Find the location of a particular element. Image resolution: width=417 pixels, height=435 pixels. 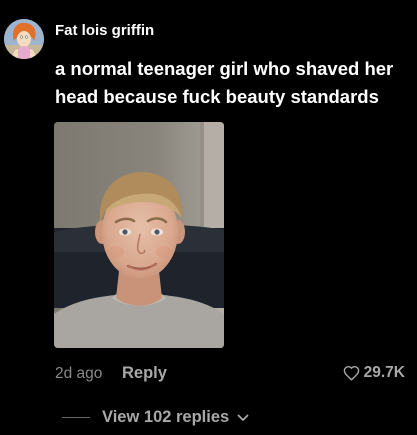

reply-button: Reply is located at coordinates (144, 373).